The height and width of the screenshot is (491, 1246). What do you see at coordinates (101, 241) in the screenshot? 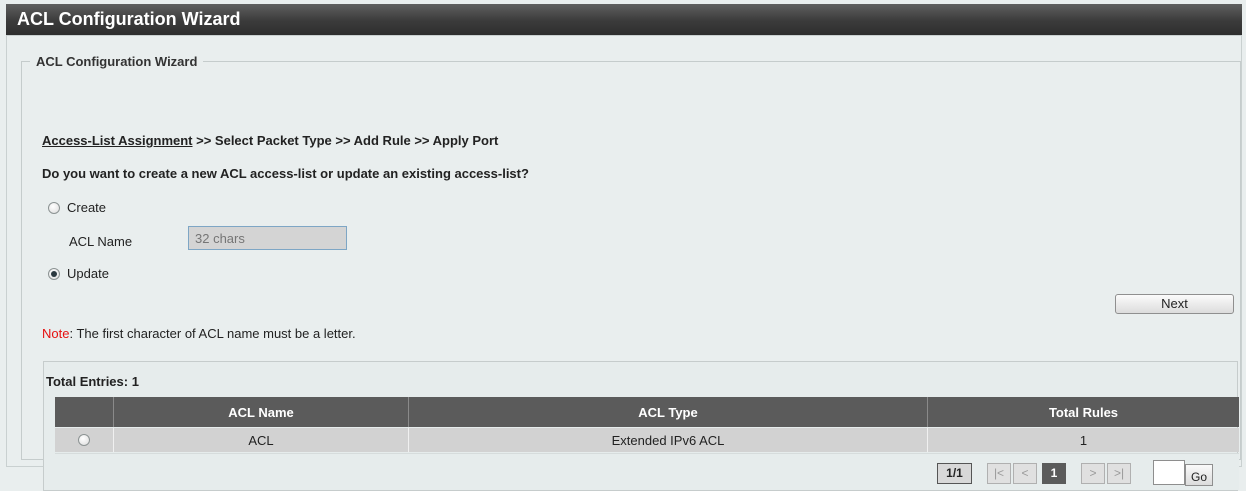
I see `acl-name-label: ACL Name` at bounding box center [101, 241].